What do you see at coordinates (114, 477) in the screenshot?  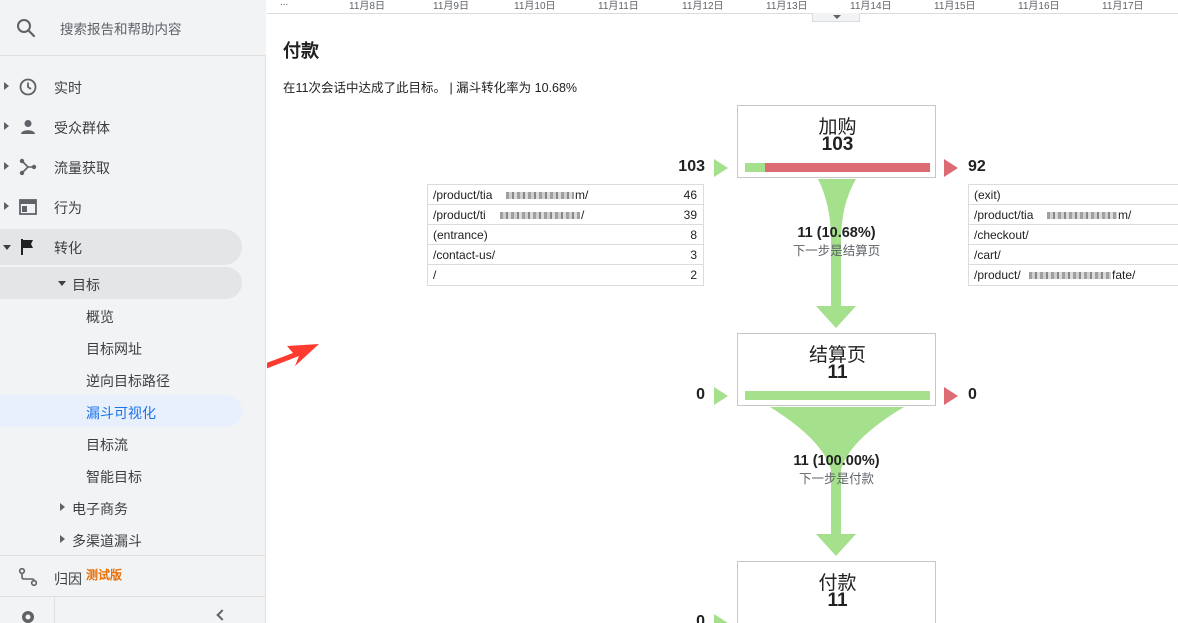 I see `nav-item-label: 智能目标` at bounding box center [114, 477].